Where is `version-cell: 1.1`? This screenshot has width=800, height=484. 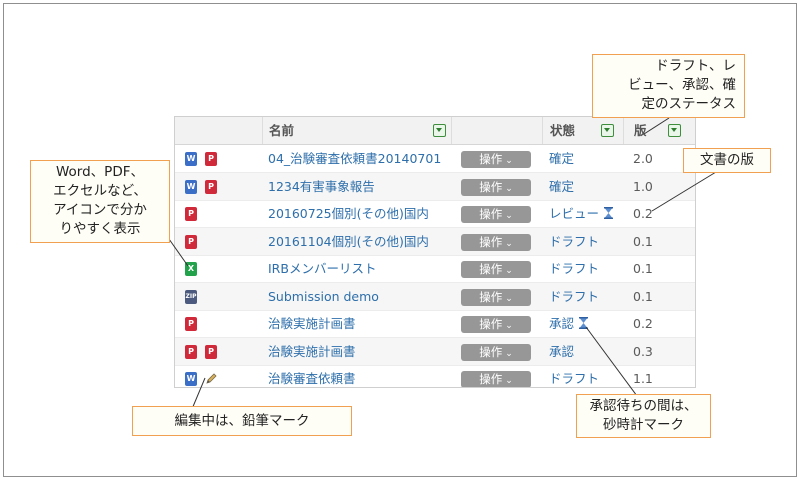 version-cell: 1.1 is located at coordinates (643, 378).